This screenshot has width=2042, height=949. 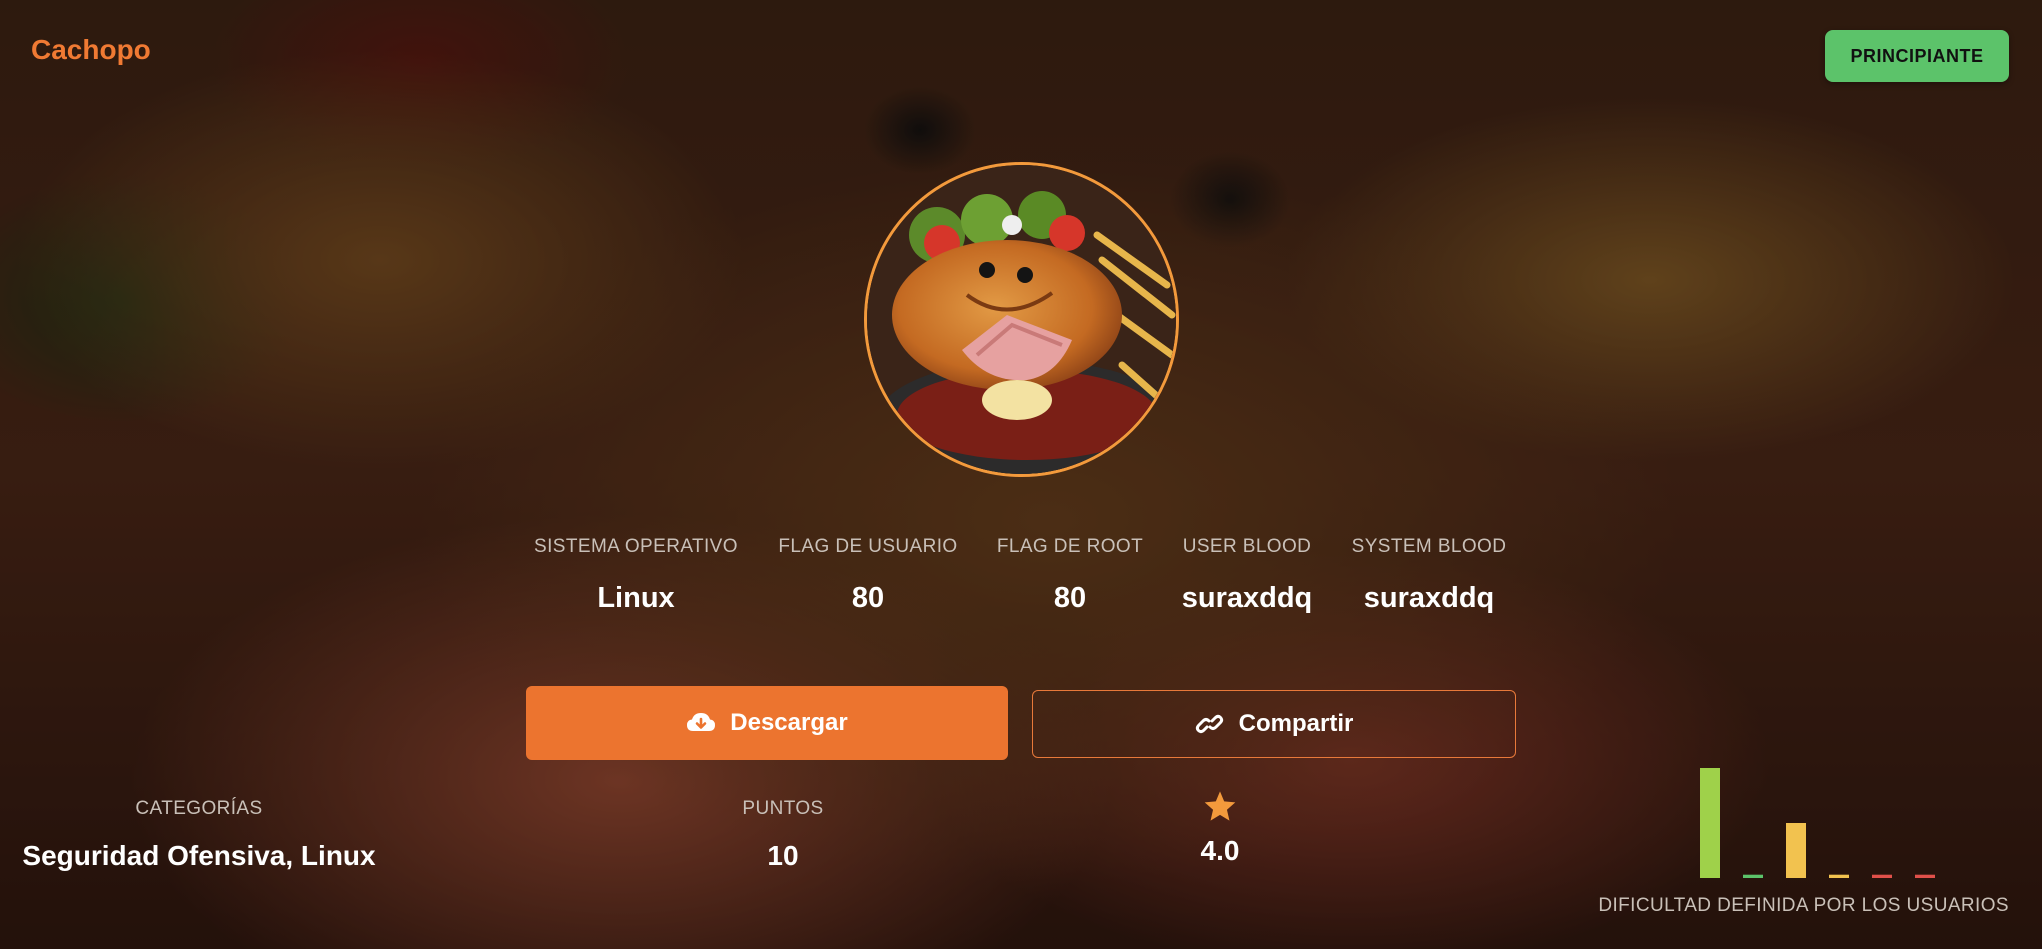 What do you see at coordinates (1817, 823) in the screenshot?
I see `difficulty-chart` at bounding box center [1817, 823].